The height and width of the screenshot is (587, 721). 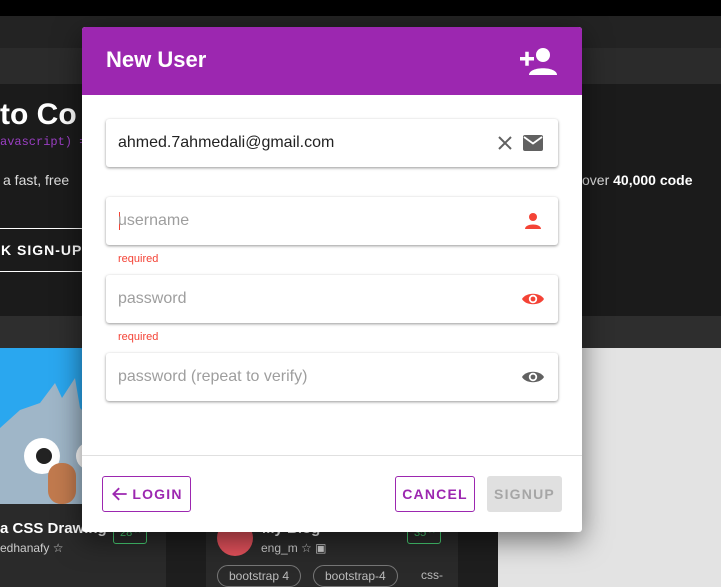 I want to click on login-button: LOGIN, so click(x=146, y=494).